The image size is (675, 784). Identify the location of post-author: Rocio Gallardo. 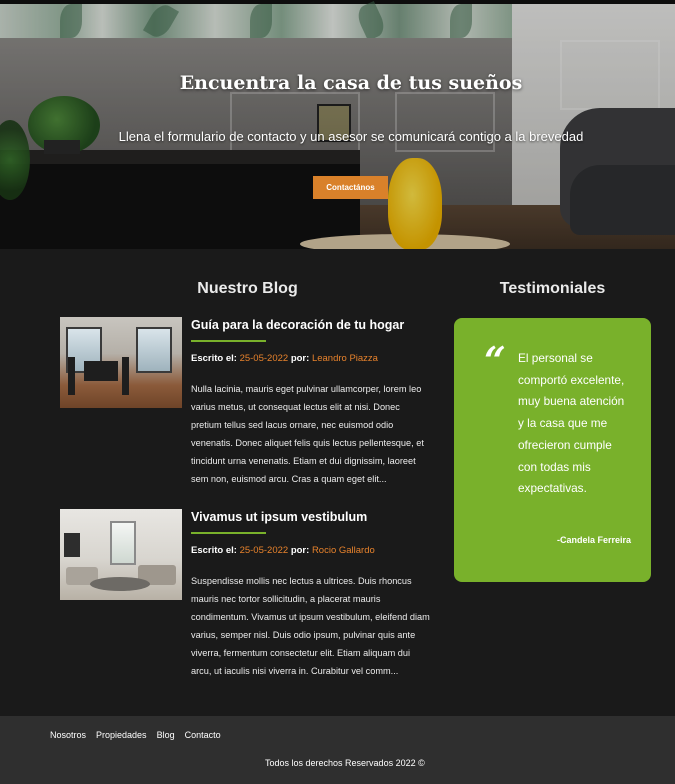
(343, 550).